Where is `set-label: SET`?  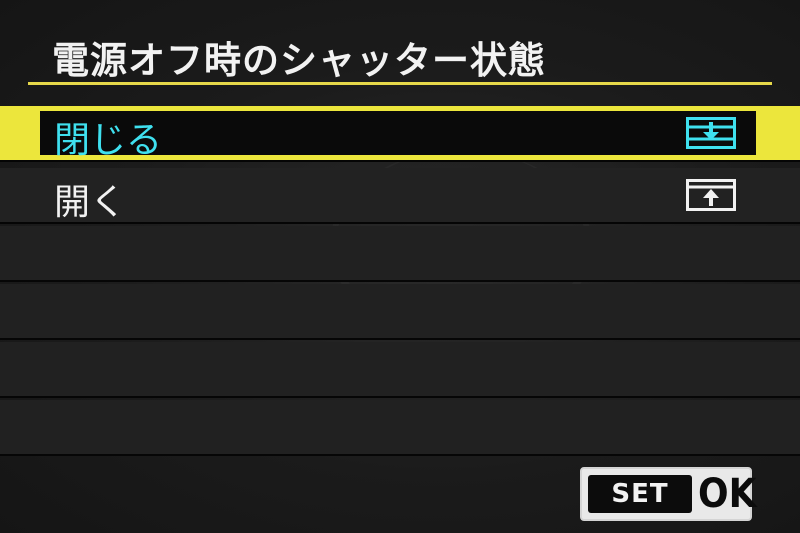
set-label: SET is located at coordinates (640, 494).